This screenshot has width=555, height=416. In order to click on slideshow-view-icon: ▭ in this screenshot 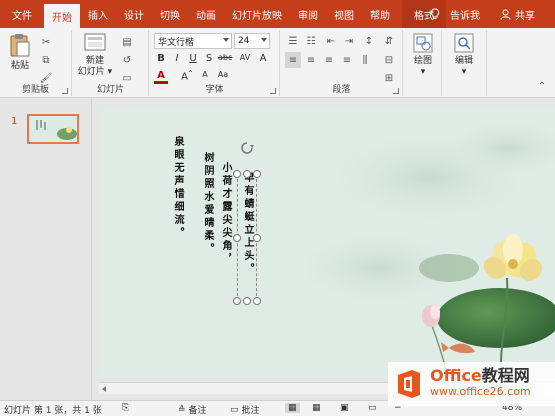, I will do `click(372, 408)`.